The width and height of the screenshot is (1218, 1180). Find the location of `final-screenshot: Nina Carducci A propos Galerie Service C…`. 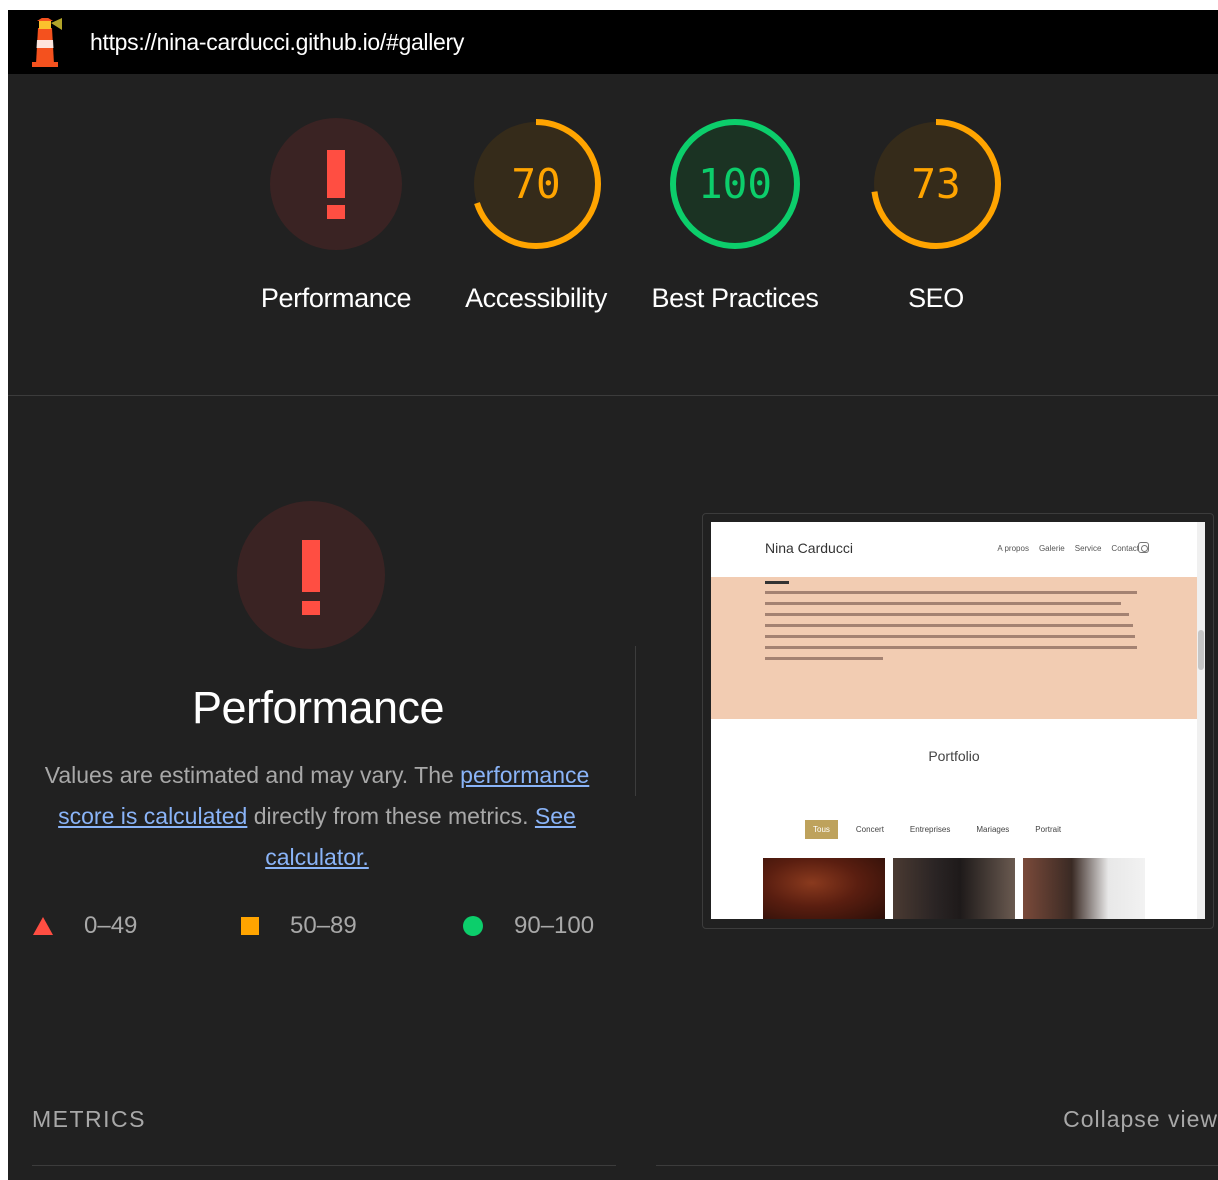

final-screenshot: Nina Carducci A propos Galerie Service C… is located at coordinates (958, 721).